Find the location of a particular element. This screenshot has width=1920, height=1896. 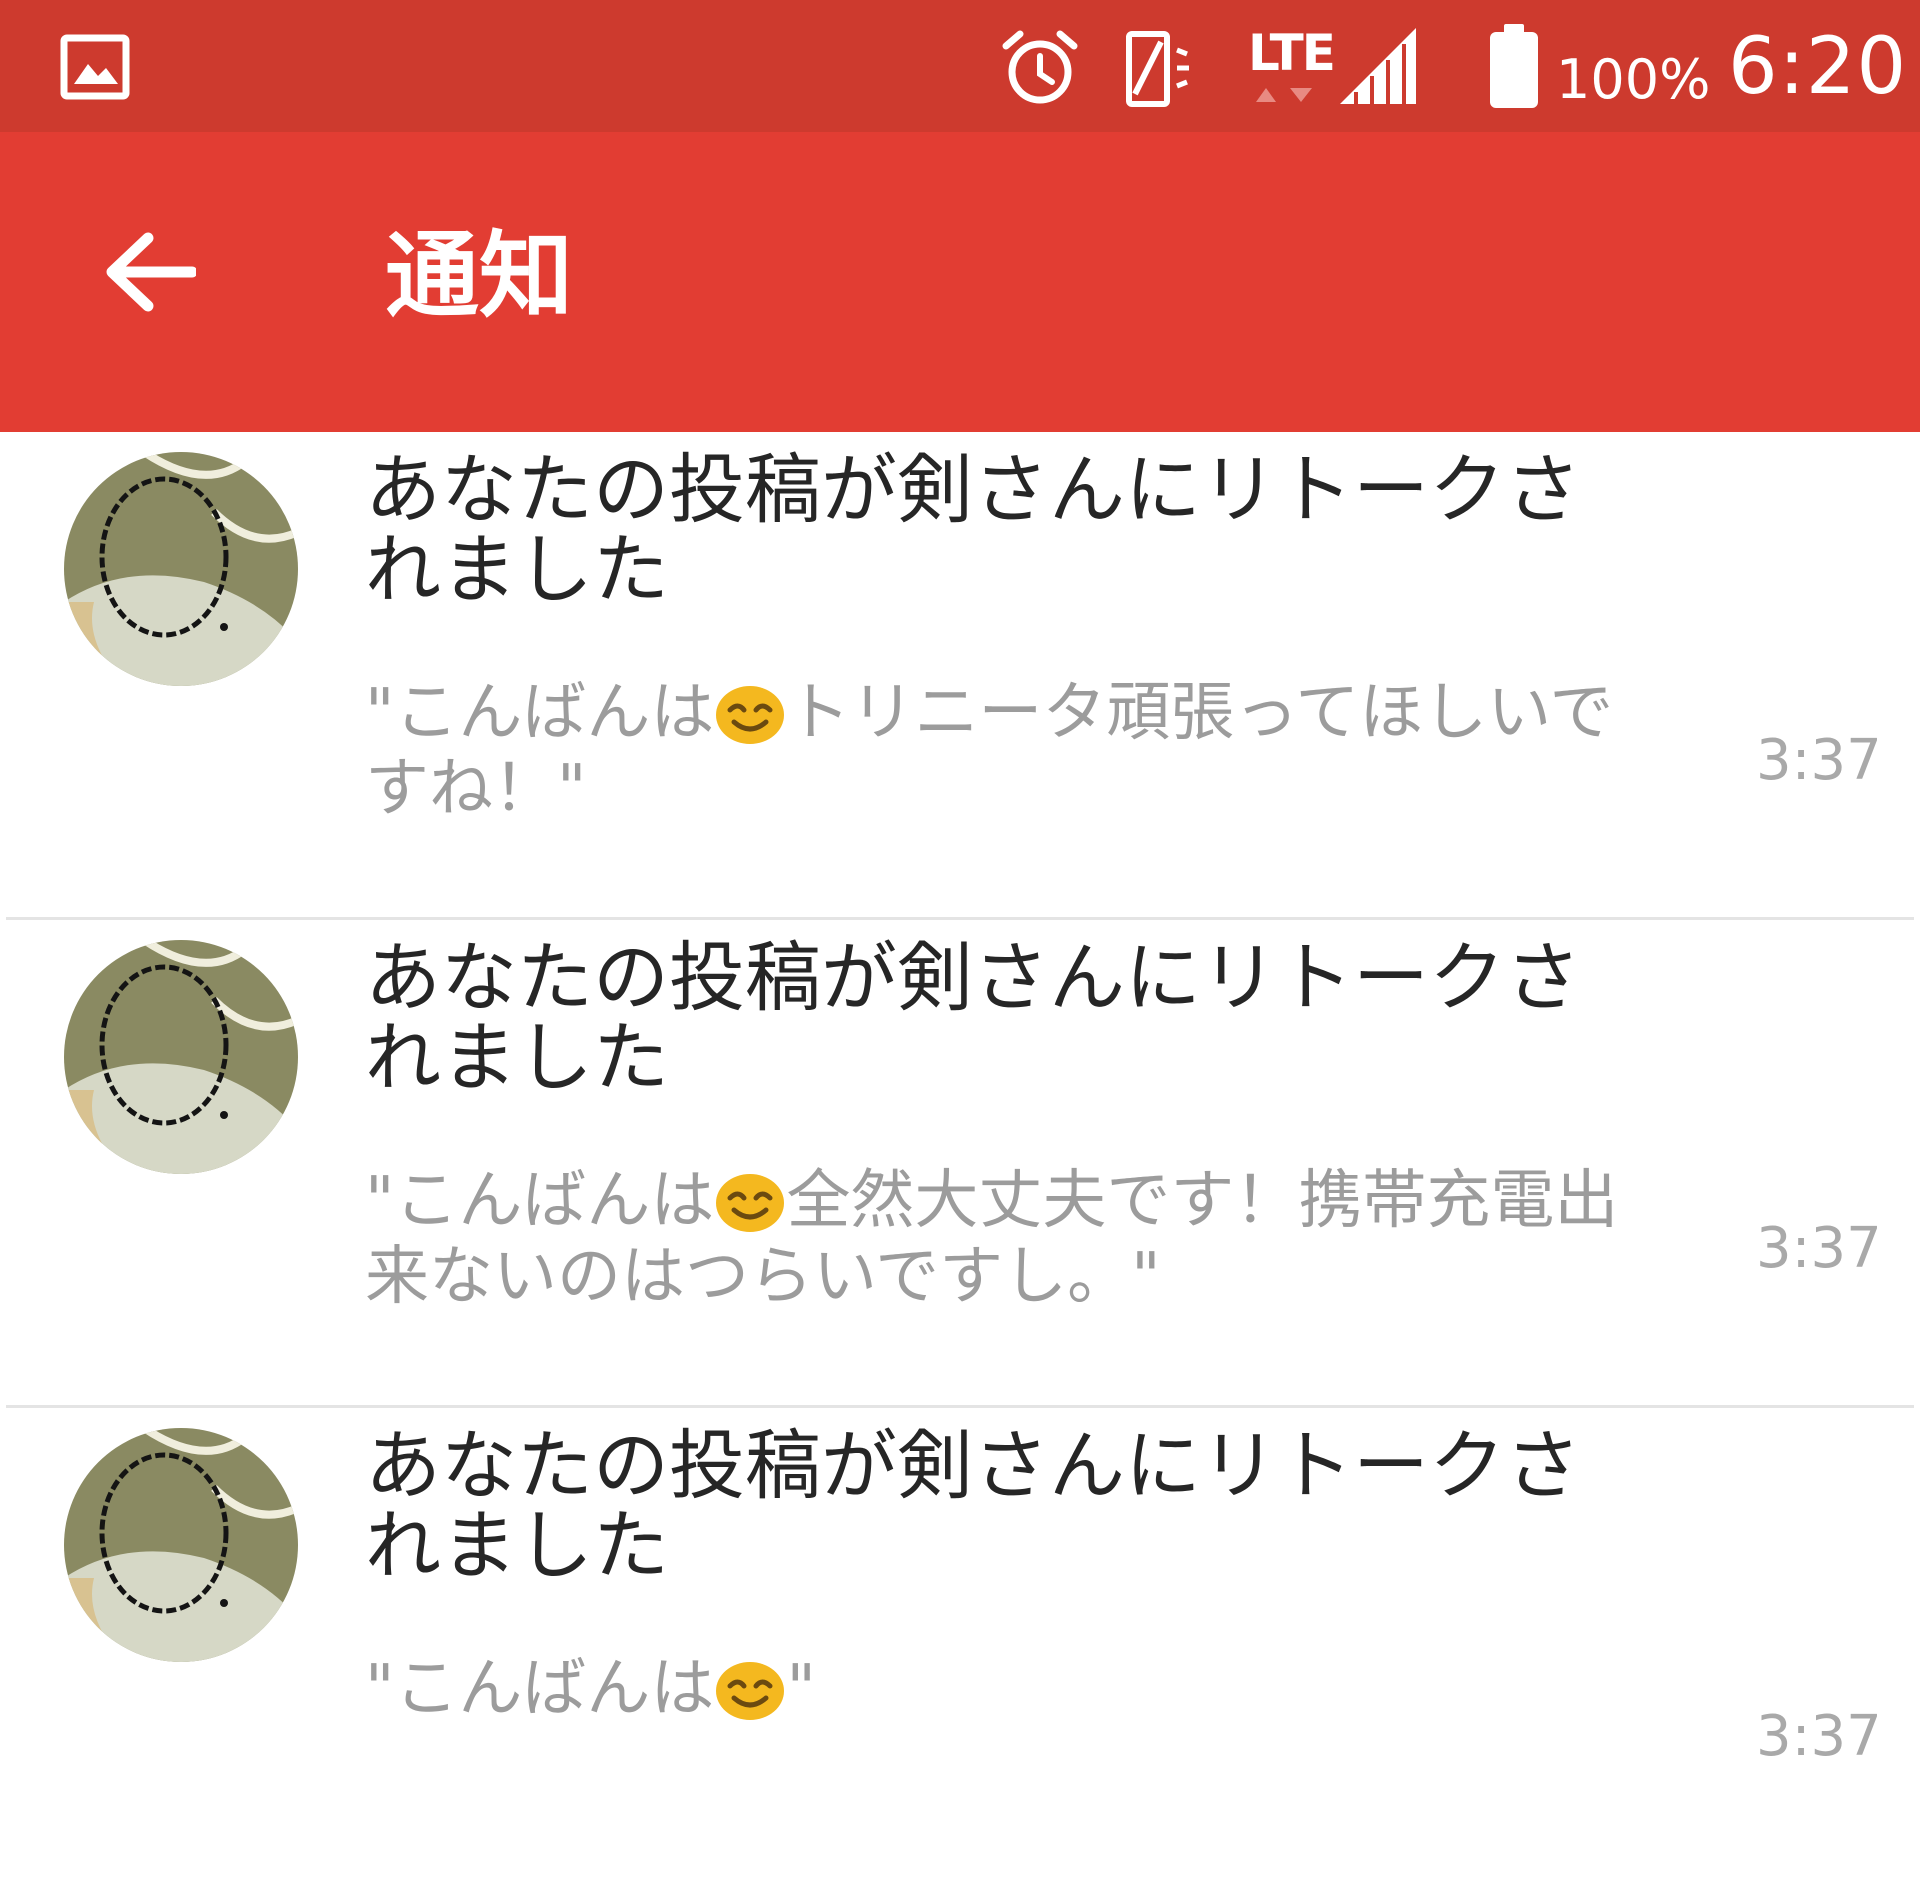

network-type-label: LTE is located at coordinates (1292, 53).